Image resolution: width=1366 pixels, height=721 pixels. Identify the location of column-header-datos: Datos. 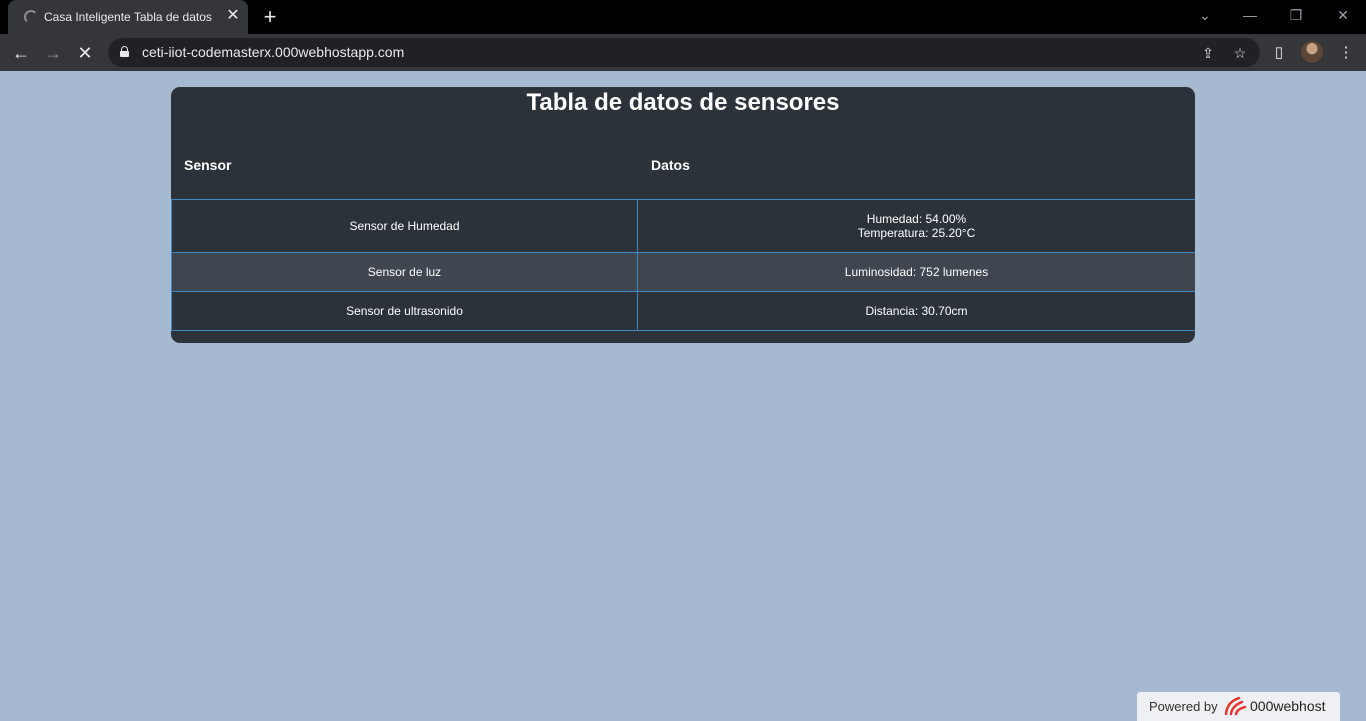
(670, 165).